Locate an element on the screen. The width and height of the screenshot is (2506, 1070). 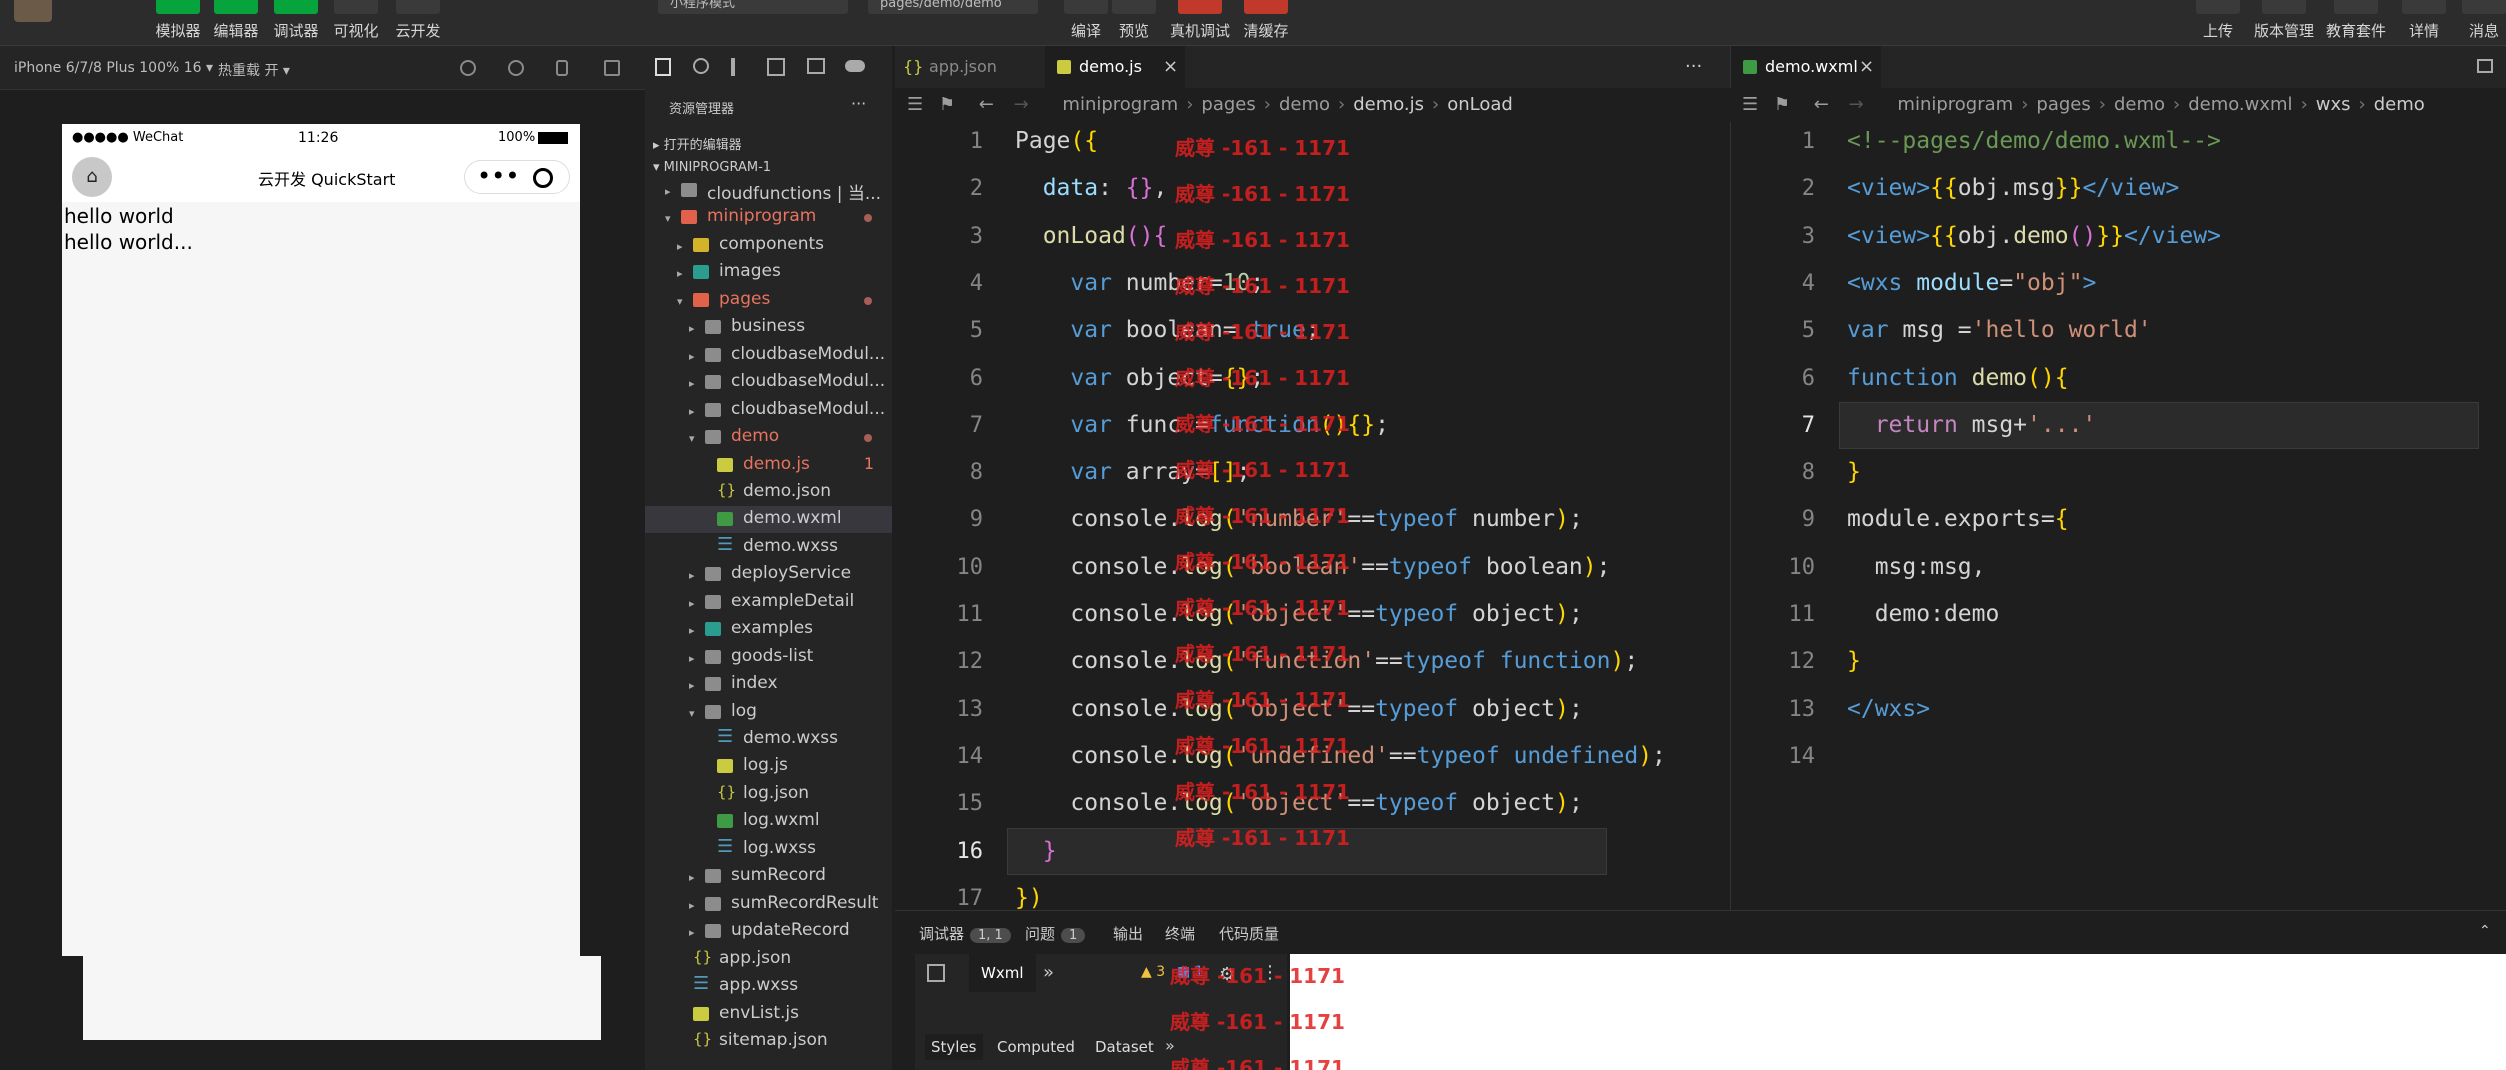
tree-item: {} sitemap.json is located at coordinates (768, 1041).